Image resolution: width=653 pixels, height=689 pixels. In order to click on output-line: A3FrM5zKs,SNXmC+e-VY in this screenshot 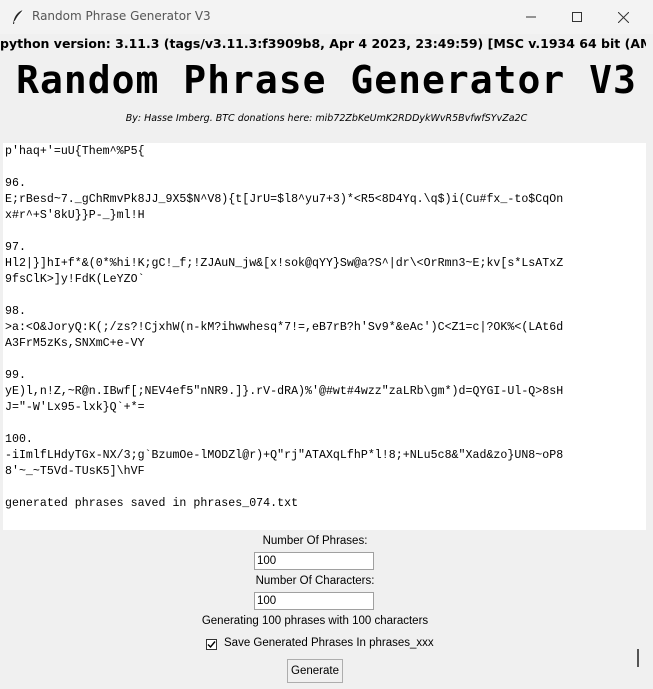, I will do `click(75, 343)`.